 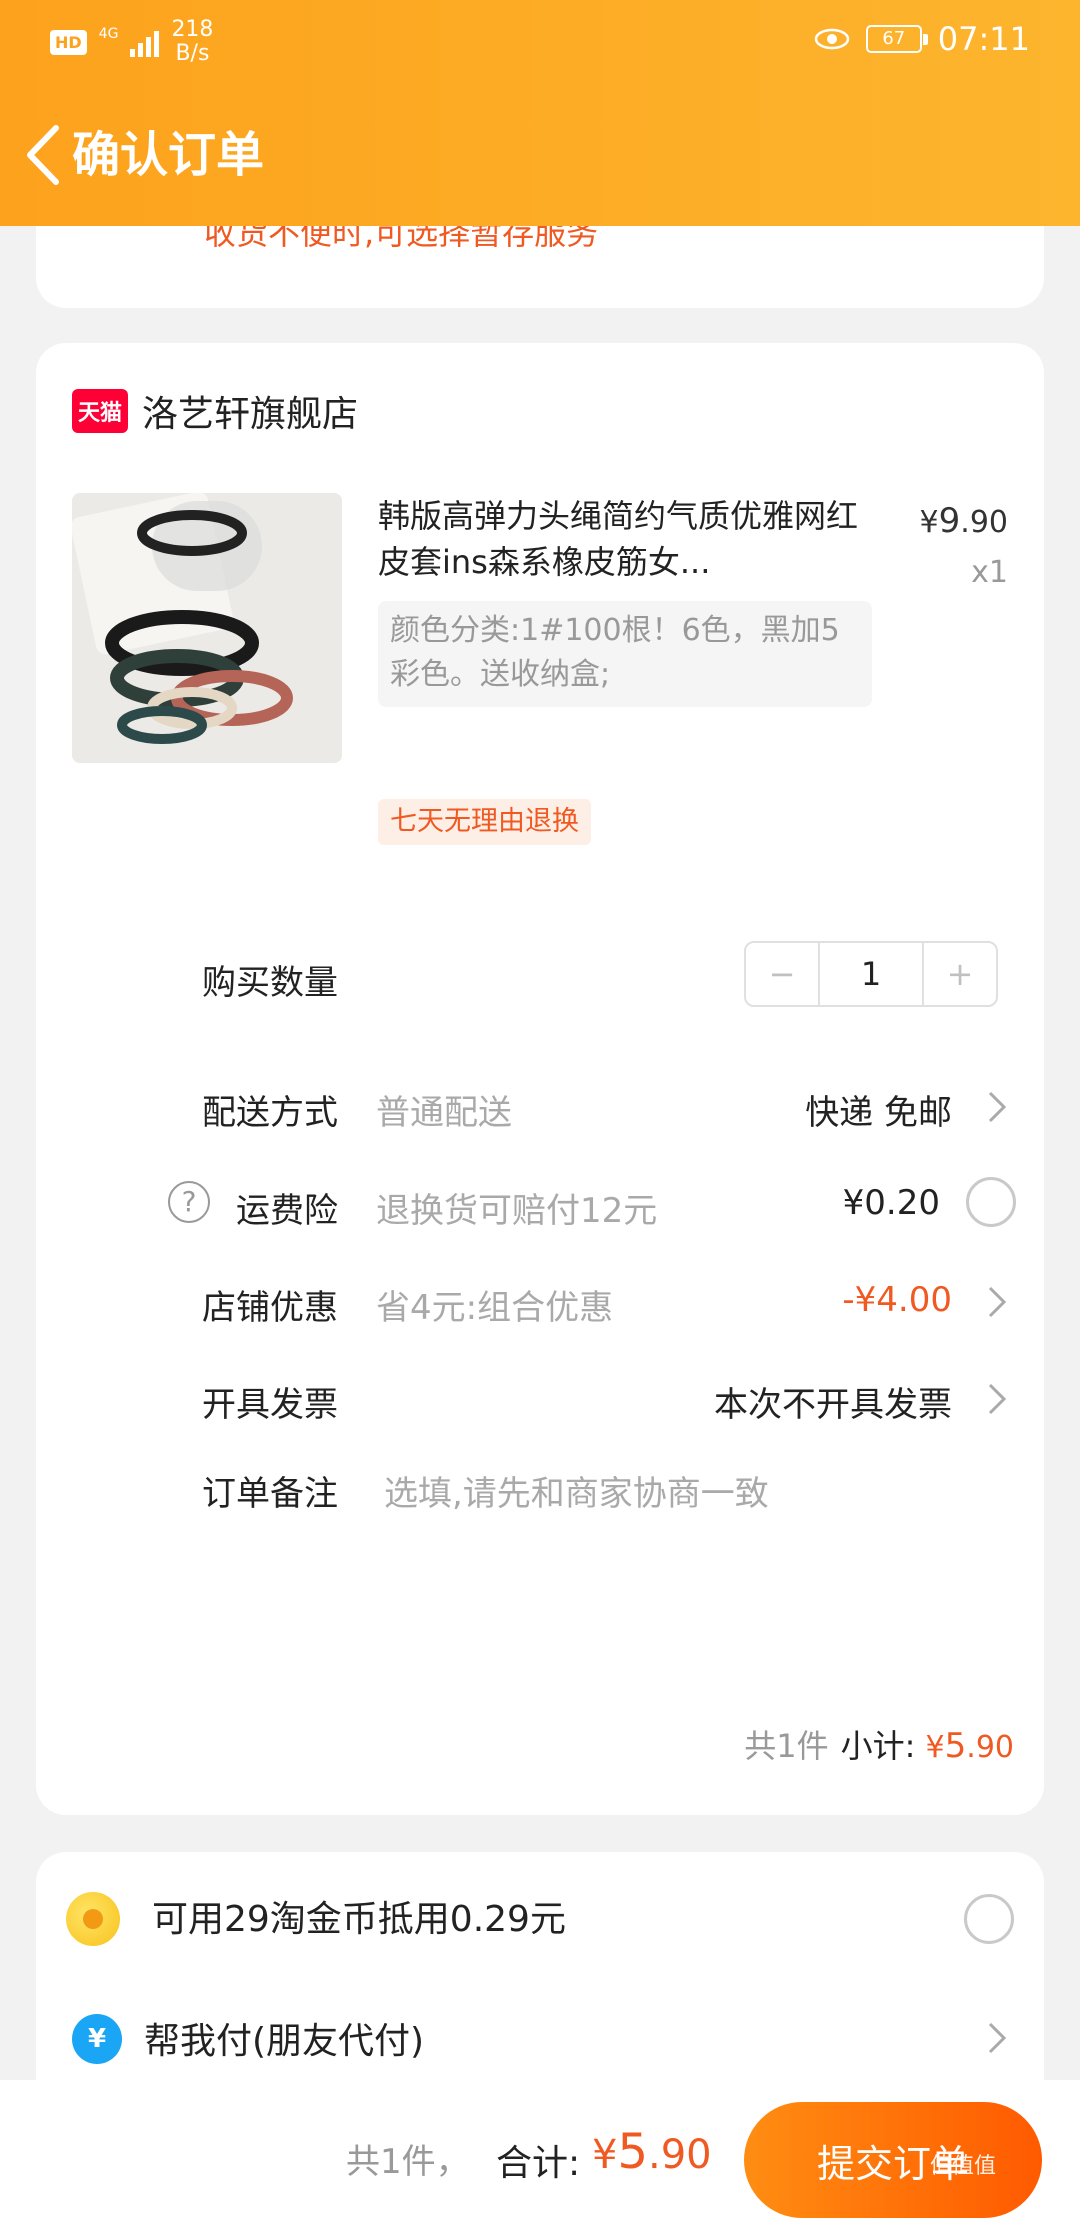 What do you see at coordinates (989, 1919) in the screenshot?
I see `coins-radio` at bounding box center [989, 1919].